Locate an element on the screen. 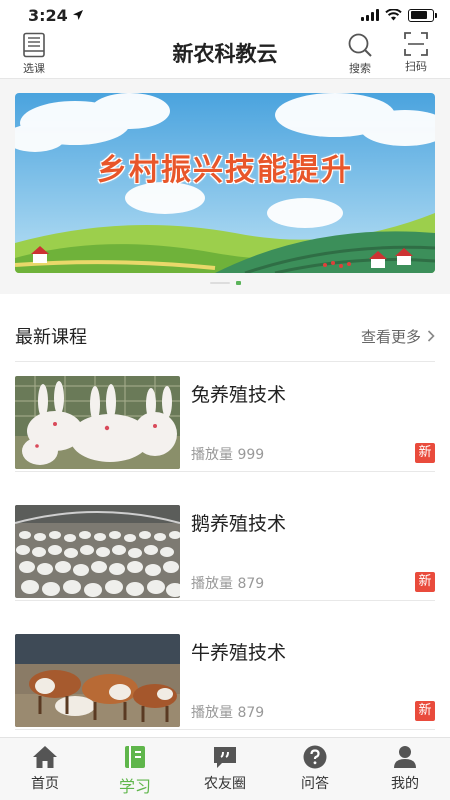 This screenshot has width=450, height=800. course-title: 鹅养殖技术 is located at coordinates (239, 524).